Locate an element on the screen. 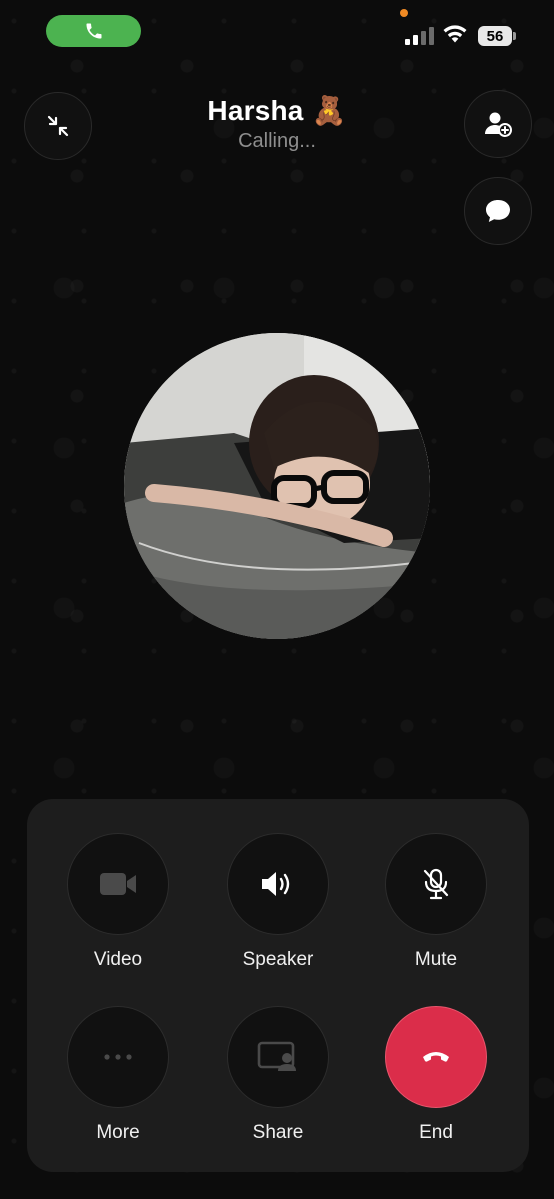  mic-off-icon is located at coordinates (436, 884).